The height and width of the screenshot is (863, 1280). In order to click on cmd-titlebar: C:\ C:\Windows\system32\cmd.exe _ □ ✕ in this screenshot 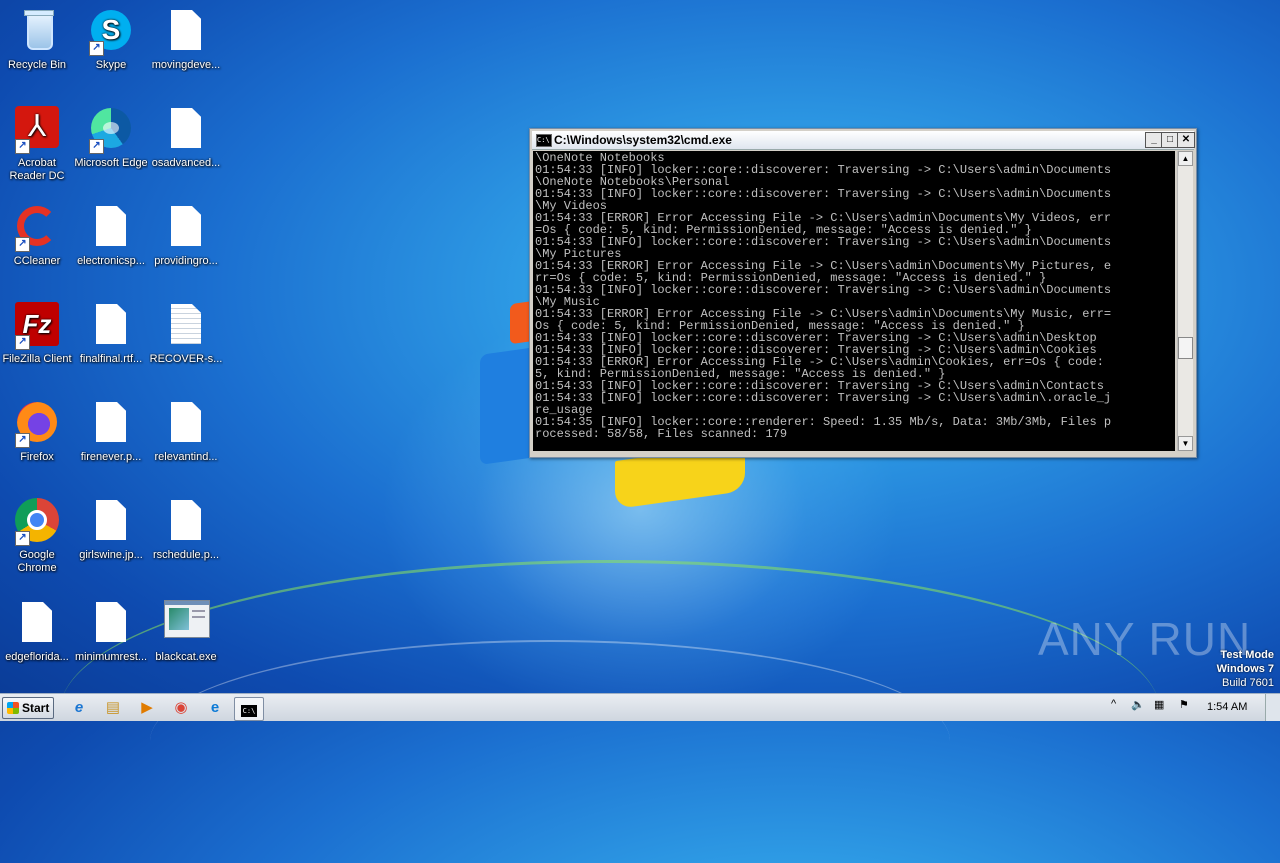, I will do `click(863, 140)`.